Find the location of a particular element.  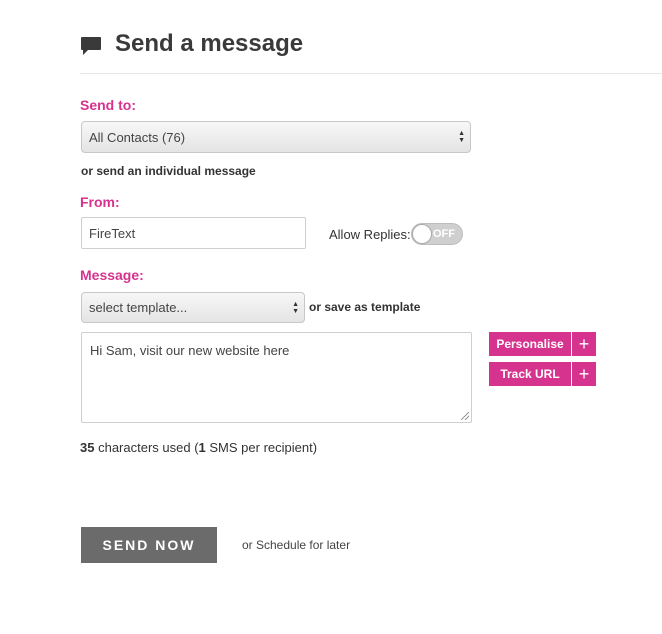

contacts-select-value: All Contacts (76) is located at coordinates (137, 137).